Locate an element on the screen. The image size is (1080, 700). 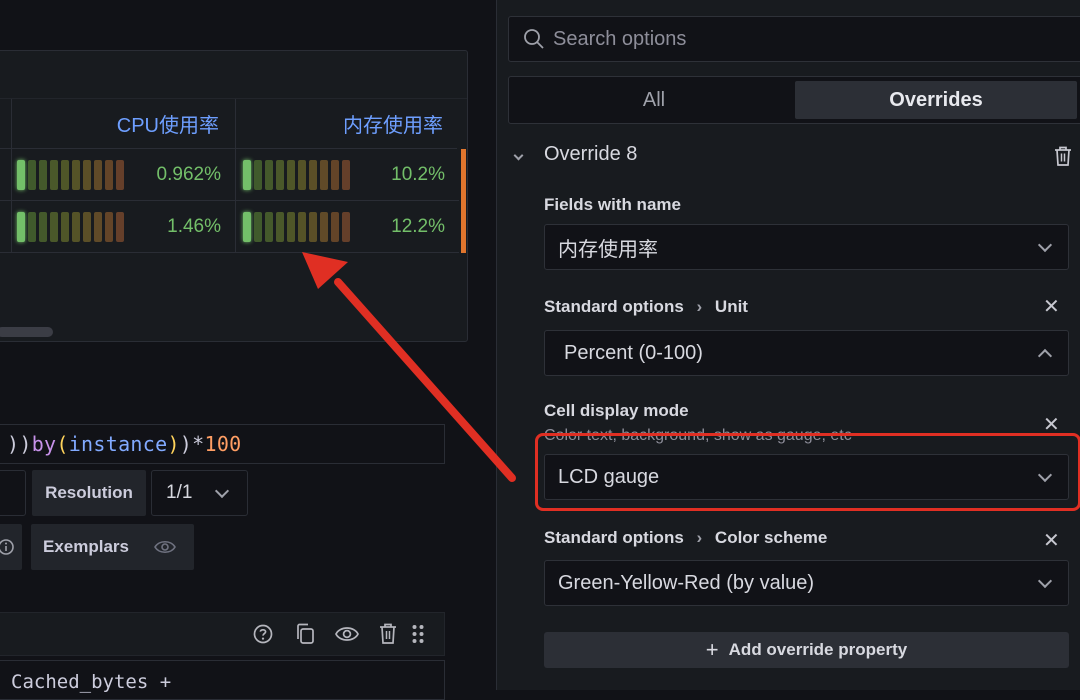
search-icon is located at coordinates (534, 39).